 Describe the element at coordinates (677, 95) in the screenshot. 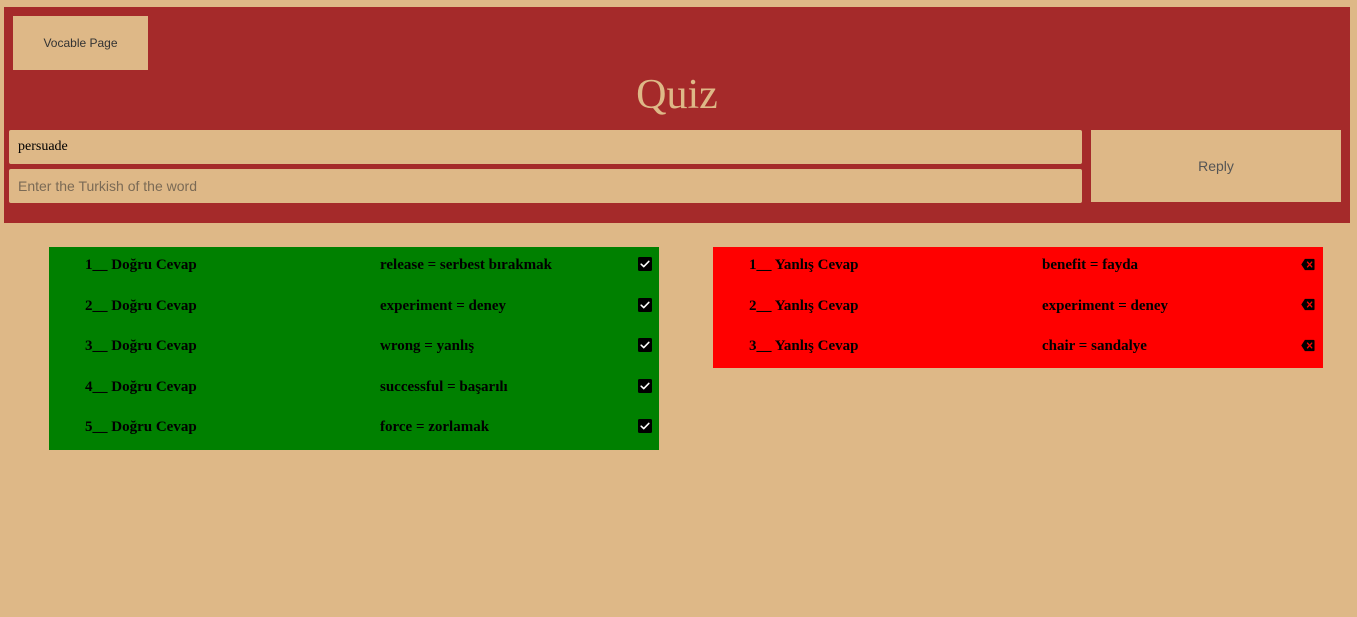

I see `page-title: Quiz` at that location.